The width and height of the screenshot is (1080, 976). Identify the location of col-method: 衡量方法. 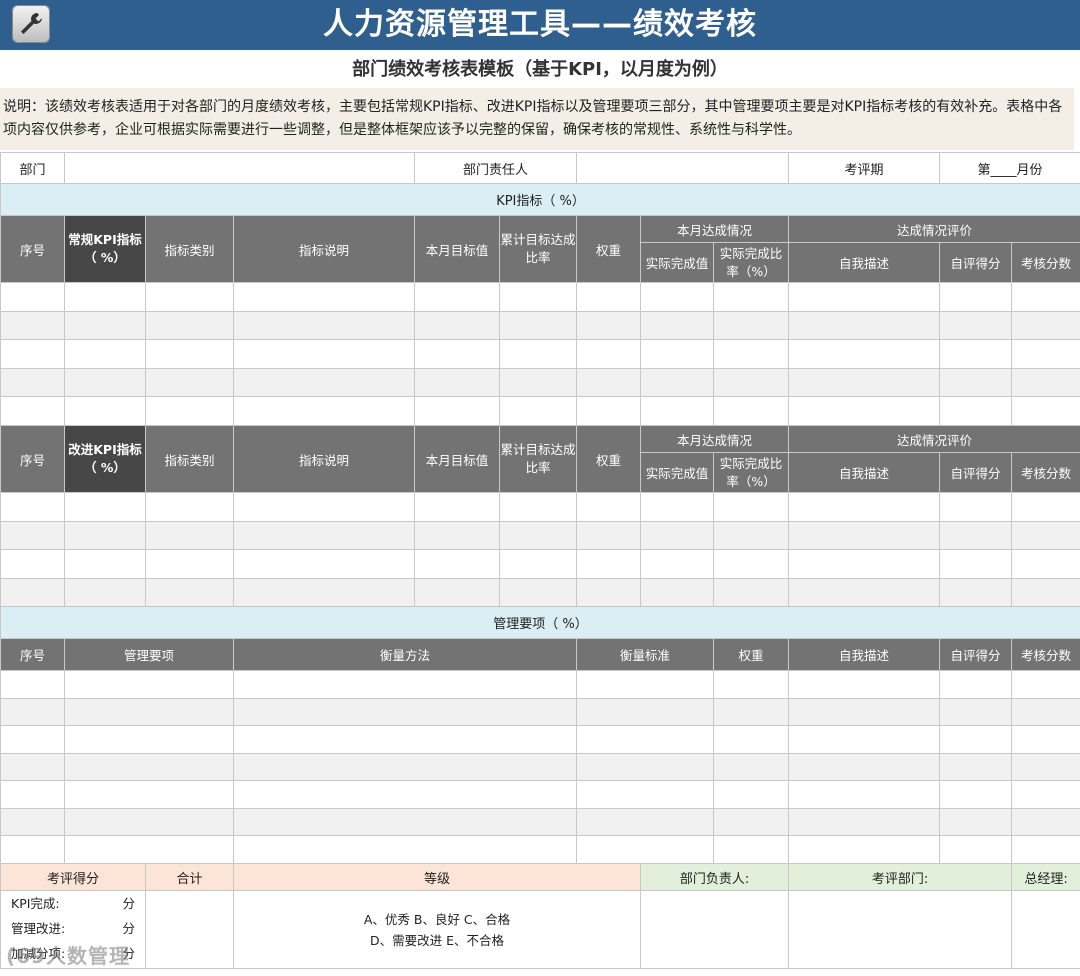
(405, 654).